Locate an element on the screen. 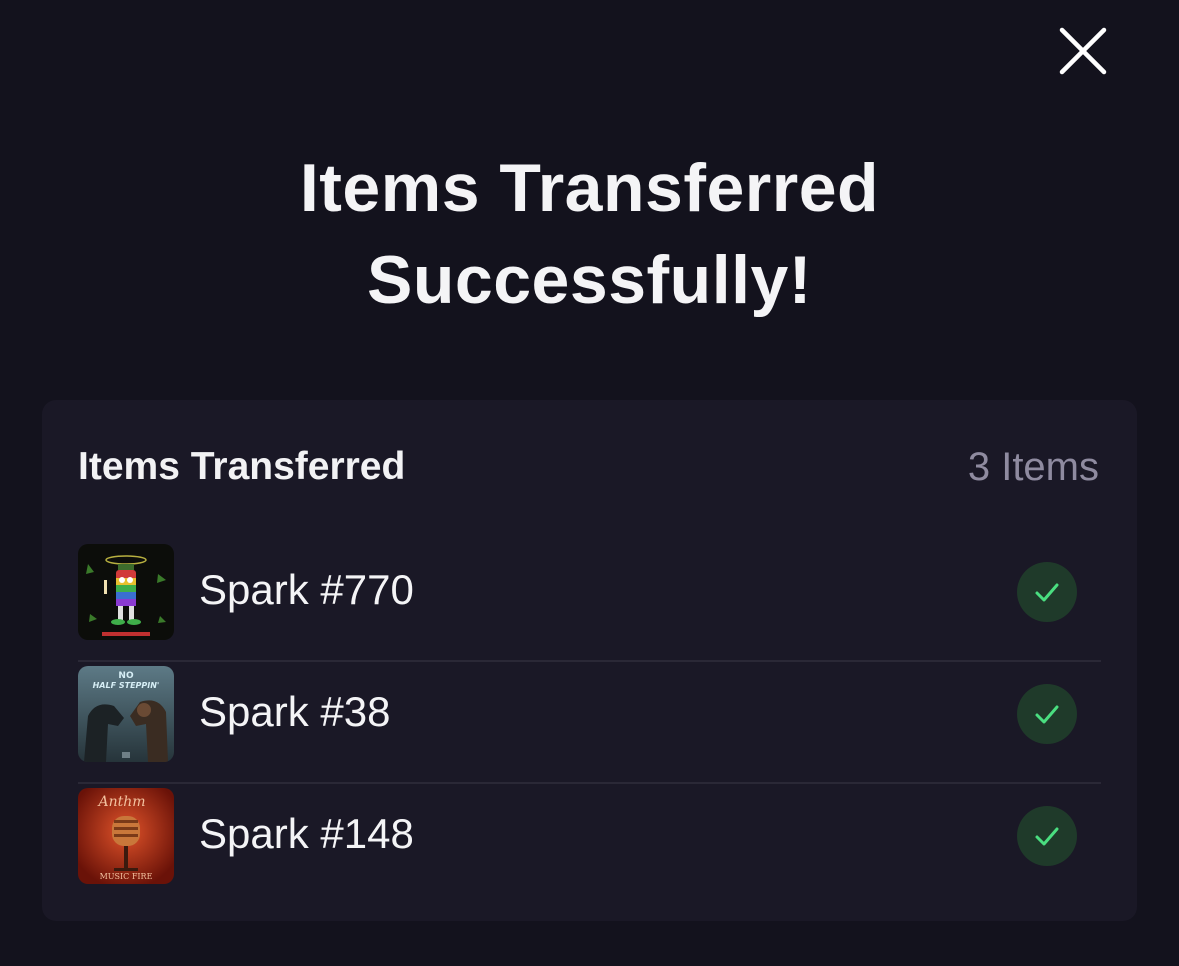 The height and width of the screenshot is (966, 1179). svg-text: HALF STEPPIN' is located at coordinates (126, 685).